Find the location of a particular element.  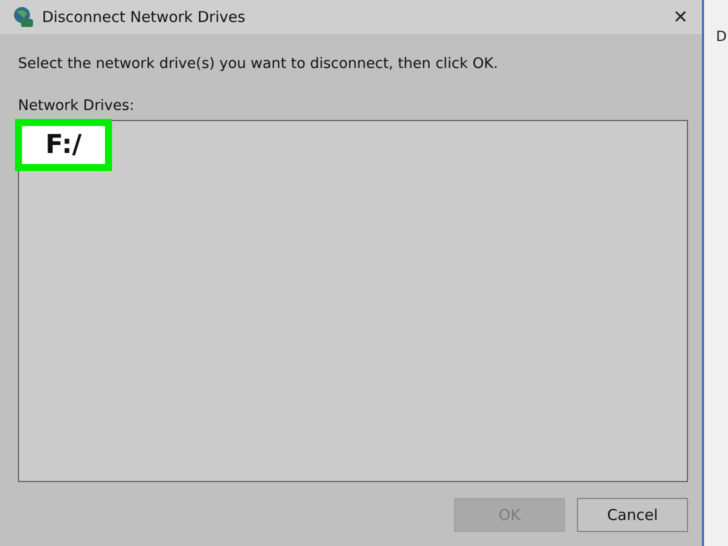

background-window-text: D is located at coordinates (721, 37).